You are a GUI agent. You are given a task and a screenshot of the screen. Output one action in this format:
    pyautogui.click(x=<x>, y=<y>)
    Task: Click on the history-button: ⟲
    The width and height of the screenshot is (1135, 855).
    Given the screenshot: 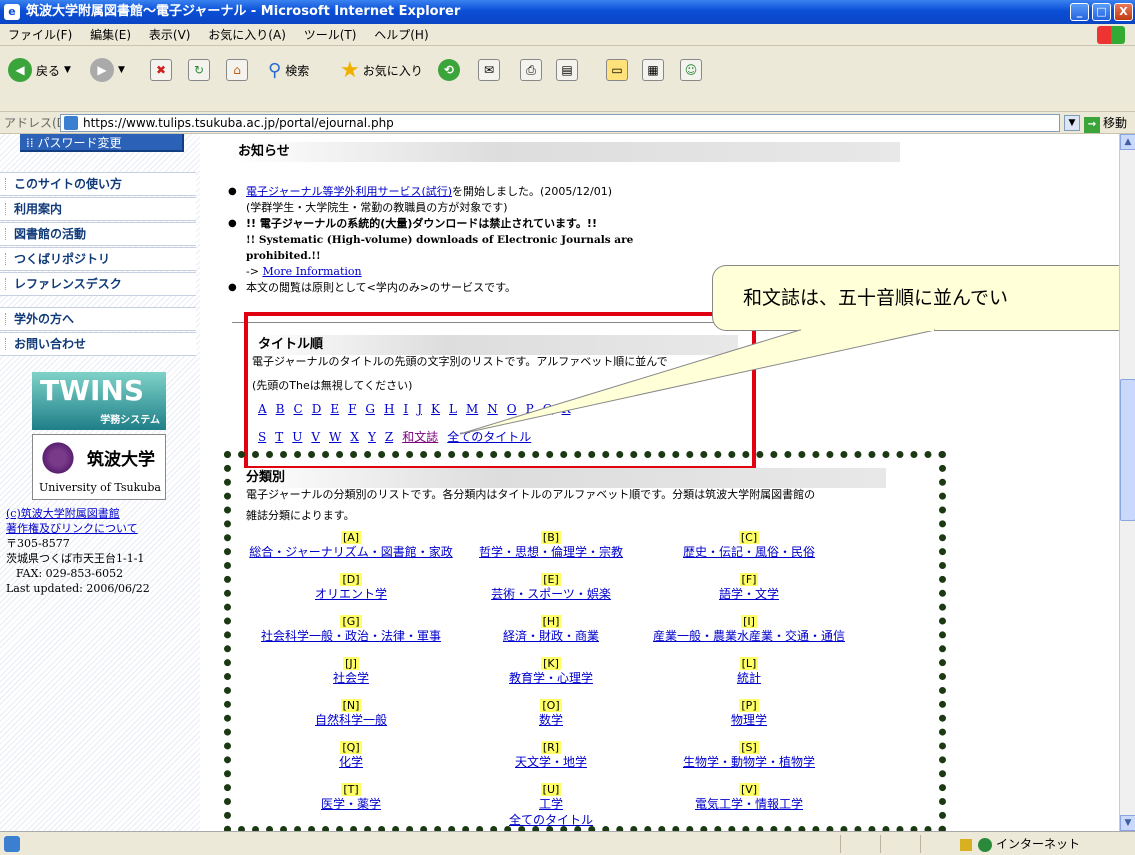 What is the action you would take?
    pyautogui.click(x=451, y=70)
    